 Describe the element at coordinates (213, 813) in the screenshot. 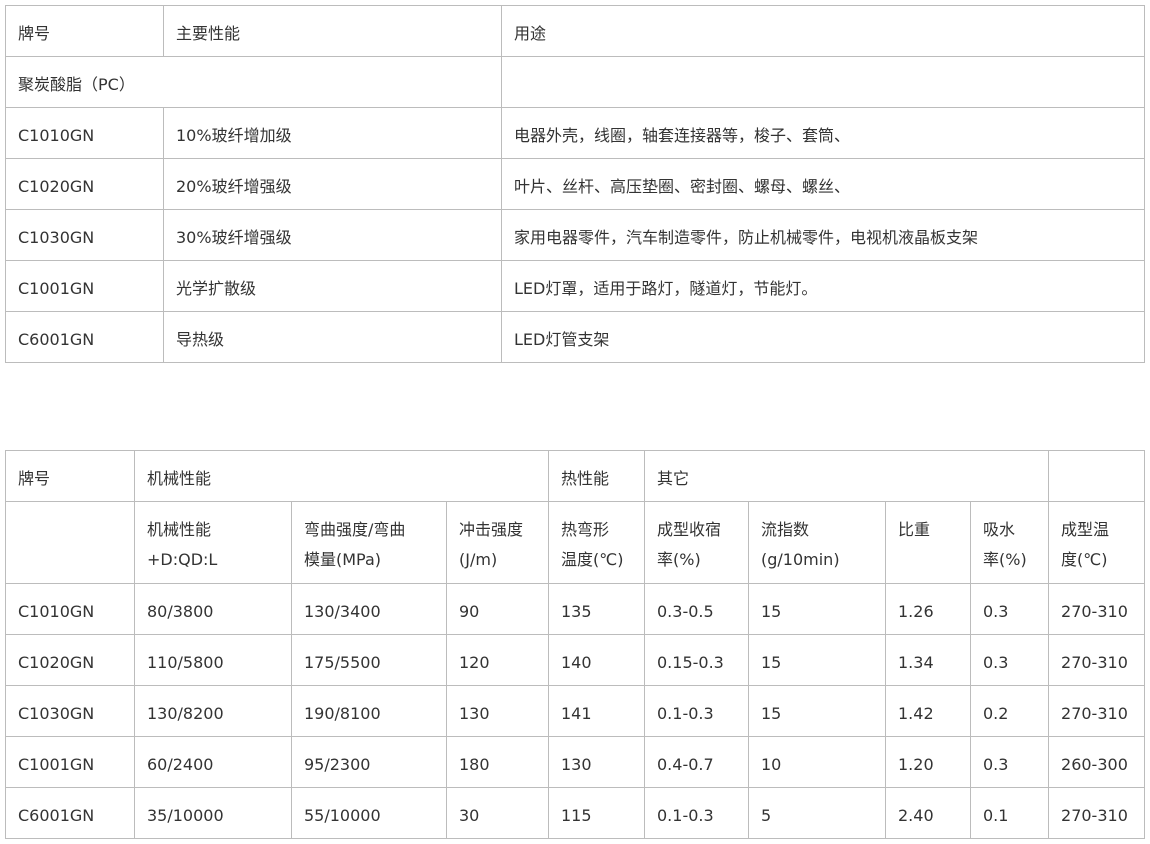

I see `cell-tensile: 35/10000` at that location.